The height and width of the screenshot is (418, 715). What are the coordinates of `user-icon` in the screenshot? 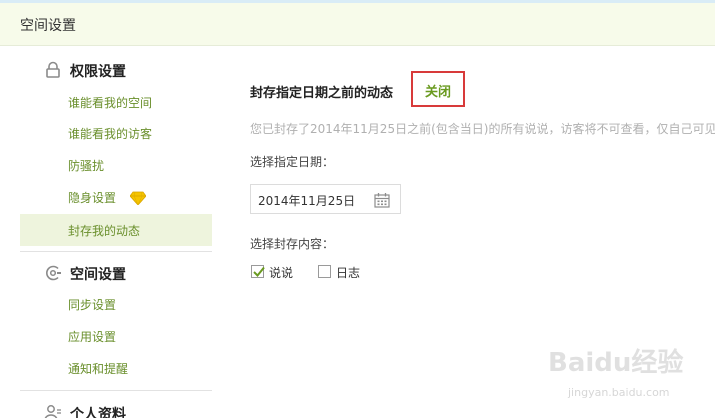 It's located at (53, 411).